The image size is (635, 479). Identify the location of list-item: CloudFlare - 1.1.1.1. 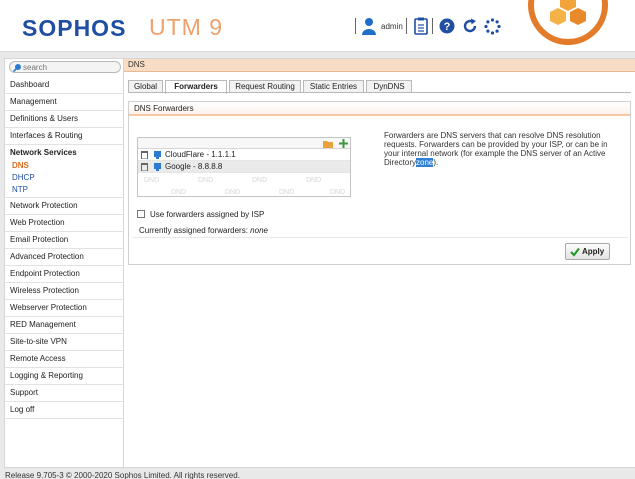
(244, 155).